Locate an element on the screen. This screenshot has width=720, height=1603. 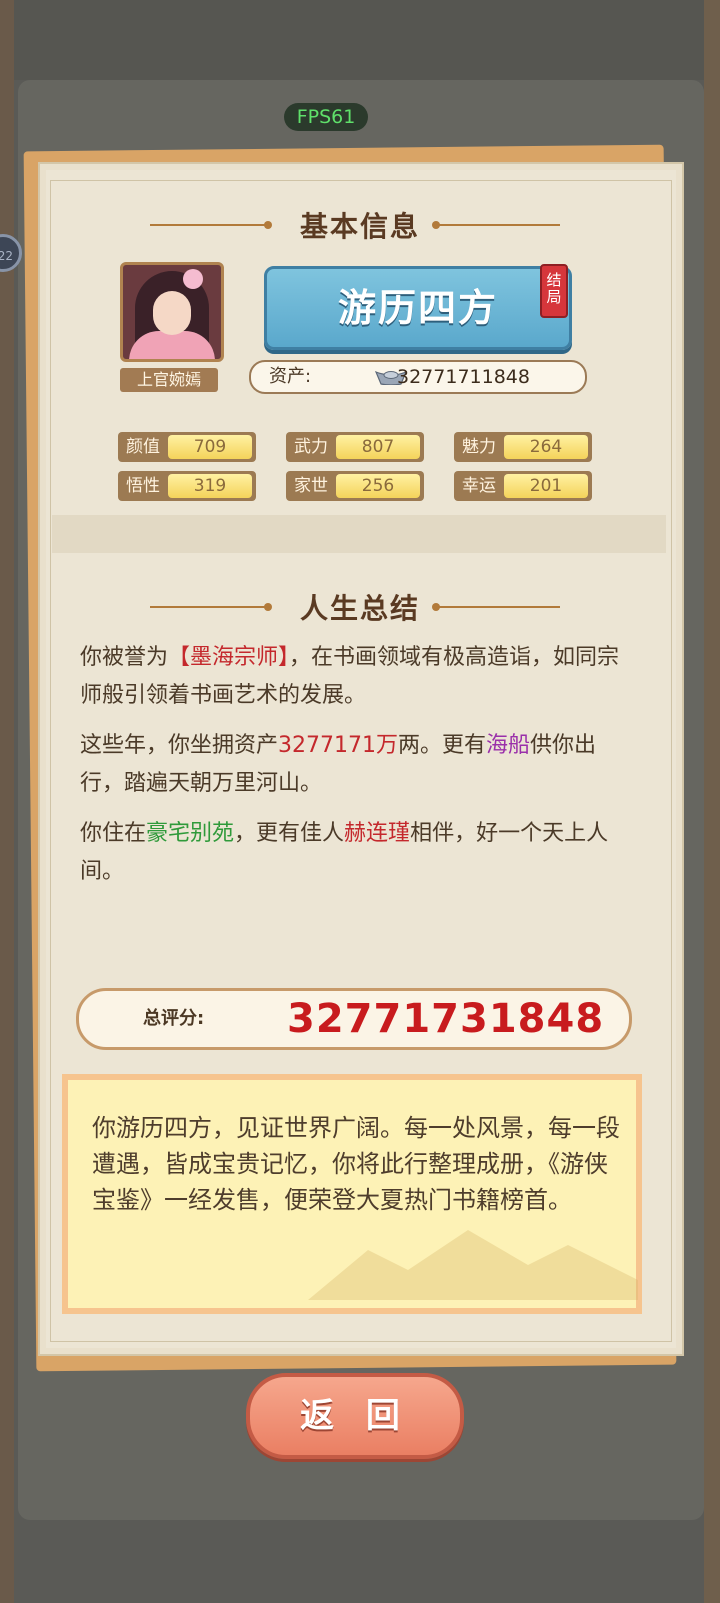
score-label: 总评分: is located at coordinates (174, 1018).